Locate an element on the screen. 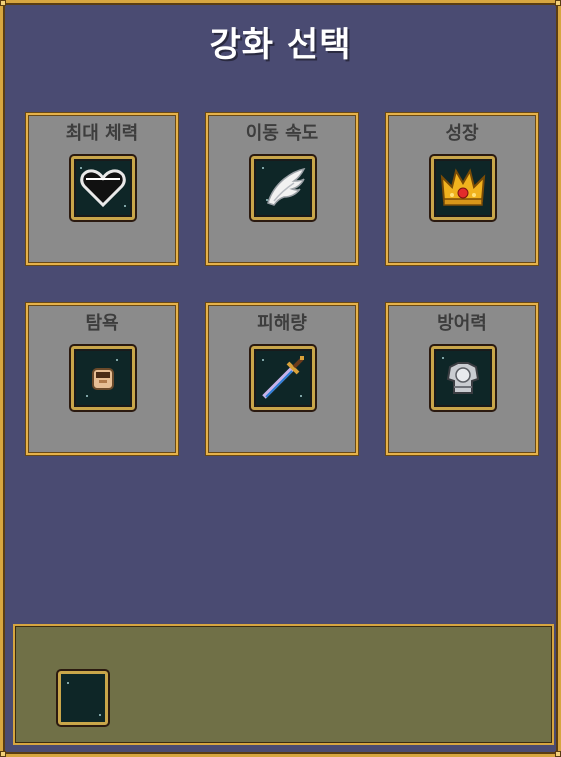 The image size is (561, 757). greed-bag-icon is located at coordinates (103, 378).